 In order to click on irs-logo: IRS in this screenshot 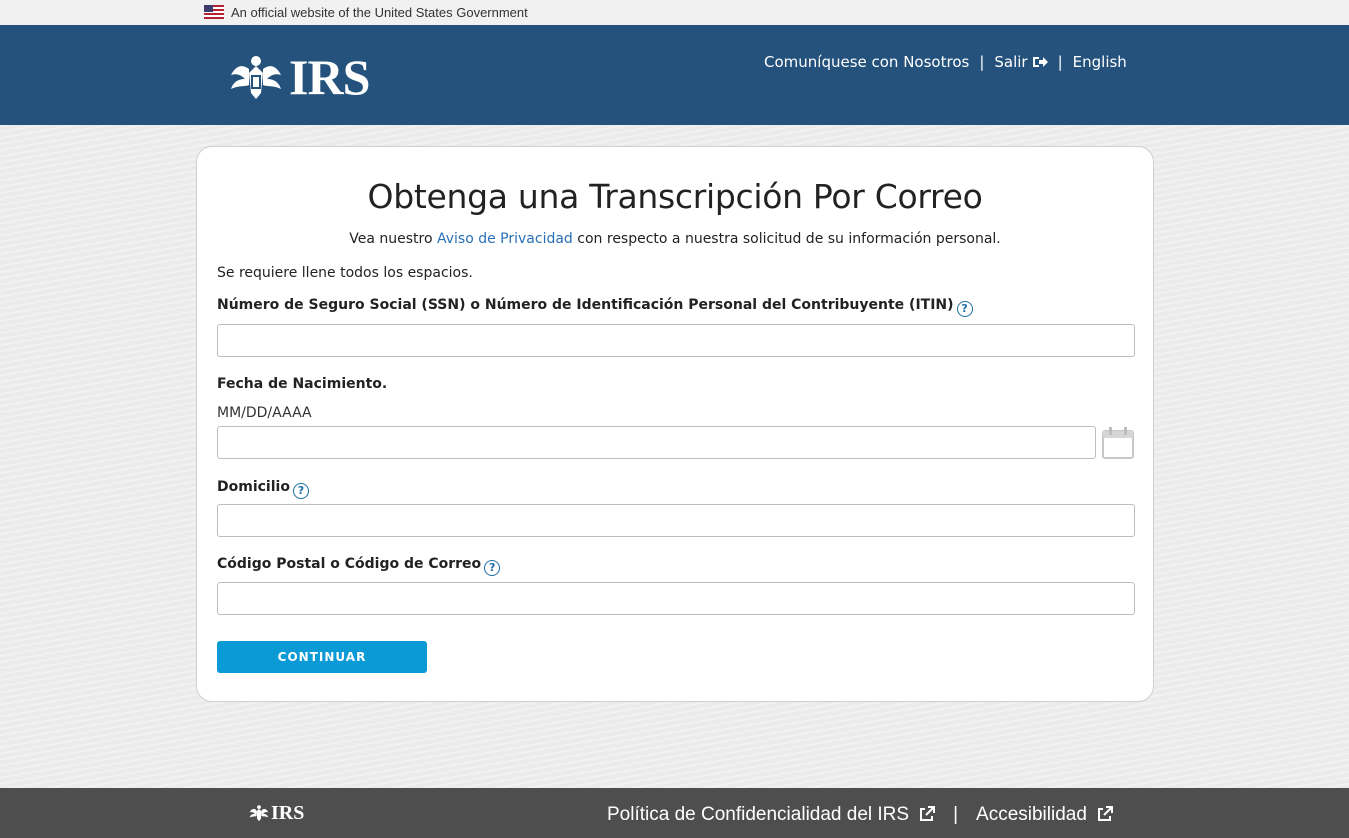, I will do `click(299, 77)`.